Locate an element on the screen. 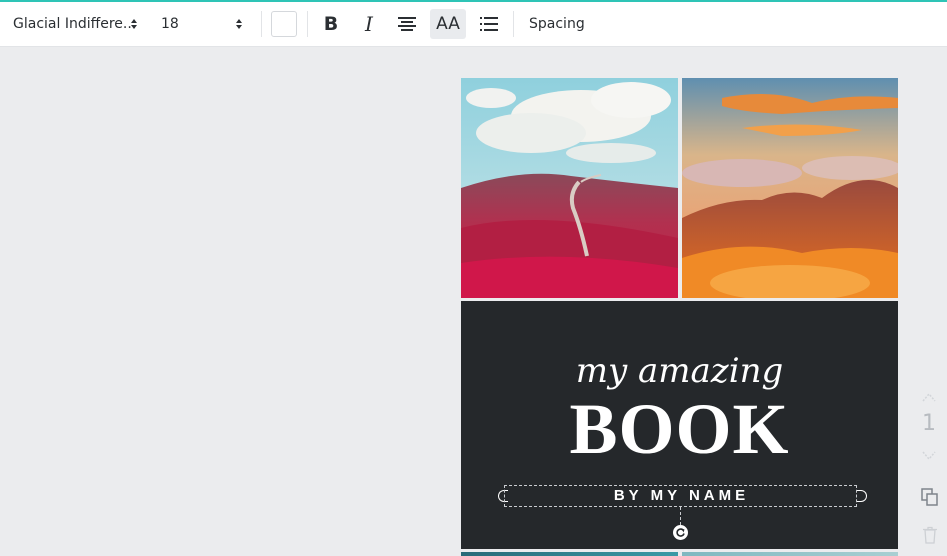 Image resolution: width=947 pixels, height=556 pixels. rotate-handle-icon is located at coordinates (680, 532).